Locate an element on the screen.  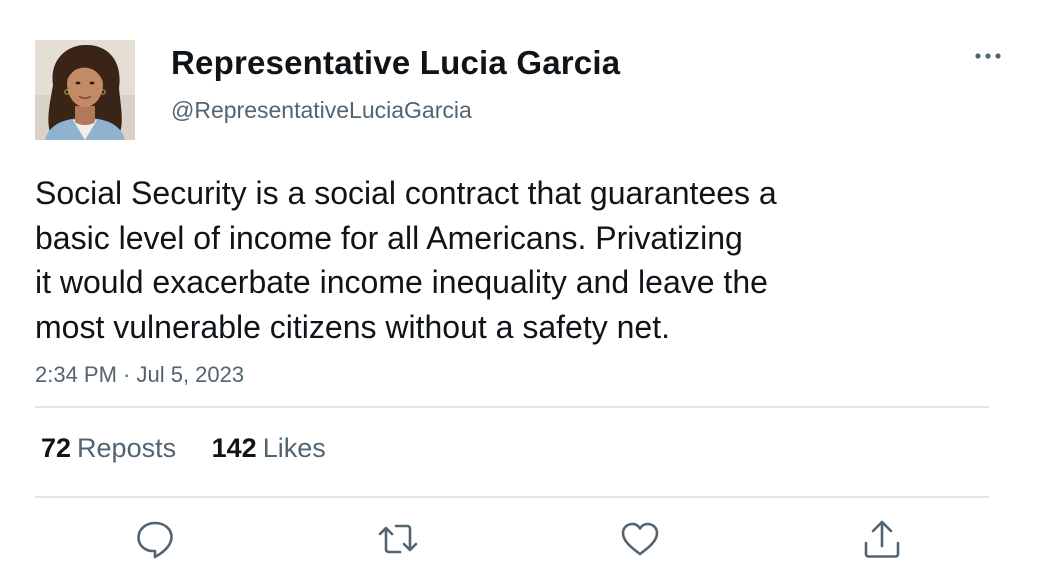
repost-icon is located at coordinates (398, 539).